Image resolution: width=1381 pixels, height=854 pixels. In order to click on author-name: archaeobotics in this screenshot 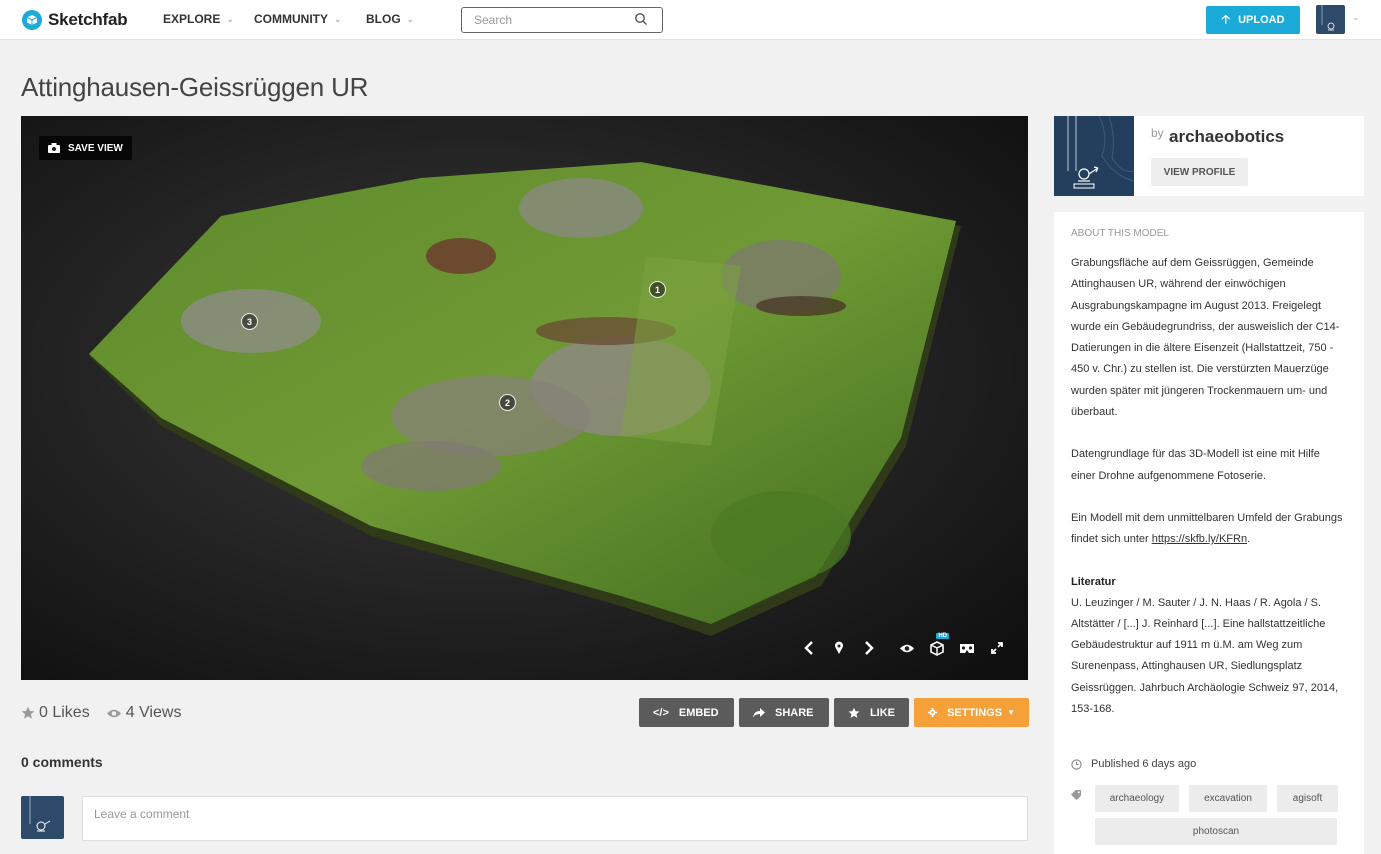, I will do `click(1226, 137)`.